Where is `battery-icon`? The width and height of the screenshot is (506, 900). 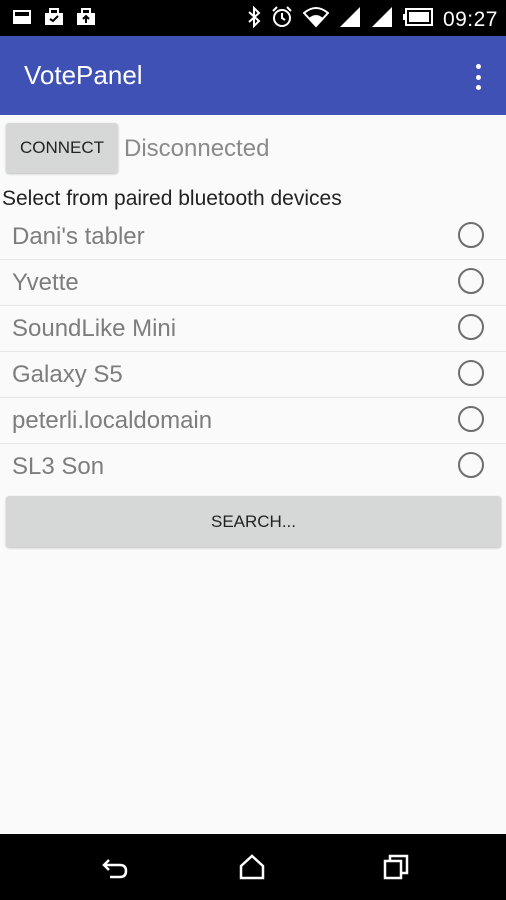
battery-icon is located at coordinates (417, 19).